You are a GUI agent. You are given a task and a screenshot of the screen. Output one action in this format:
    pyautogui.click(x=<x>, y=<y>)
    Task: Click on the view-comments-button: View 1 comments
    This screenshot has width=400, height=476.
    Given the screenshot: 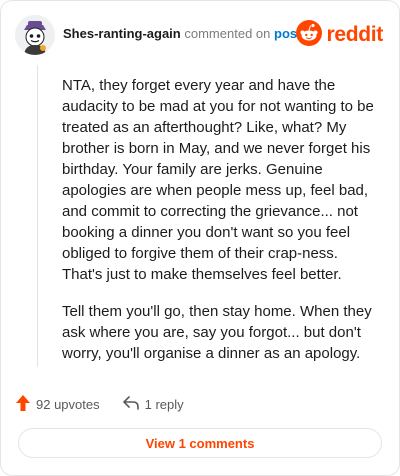 What is the action you would take?
    pyautogui.click(x=200, y=443)
    